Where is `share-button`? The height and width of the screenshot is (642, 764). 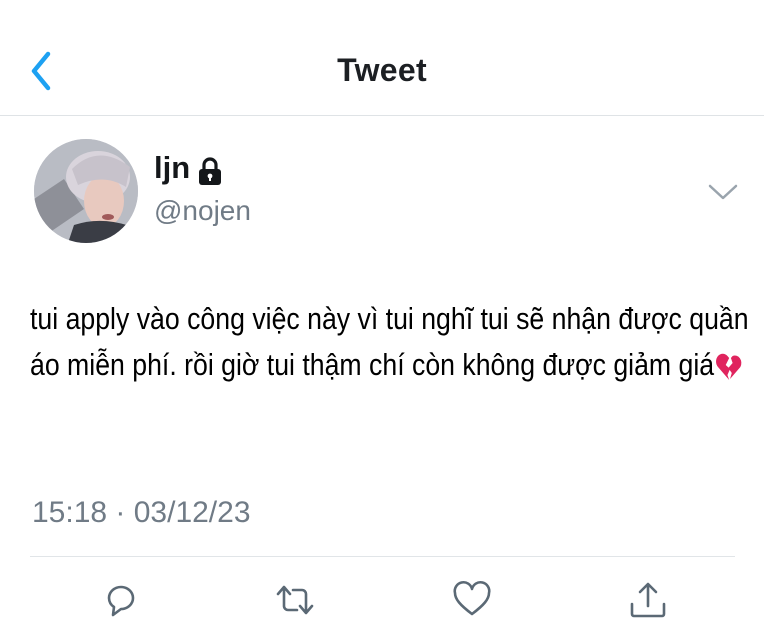
share-button is located at coordinates (648, 600).